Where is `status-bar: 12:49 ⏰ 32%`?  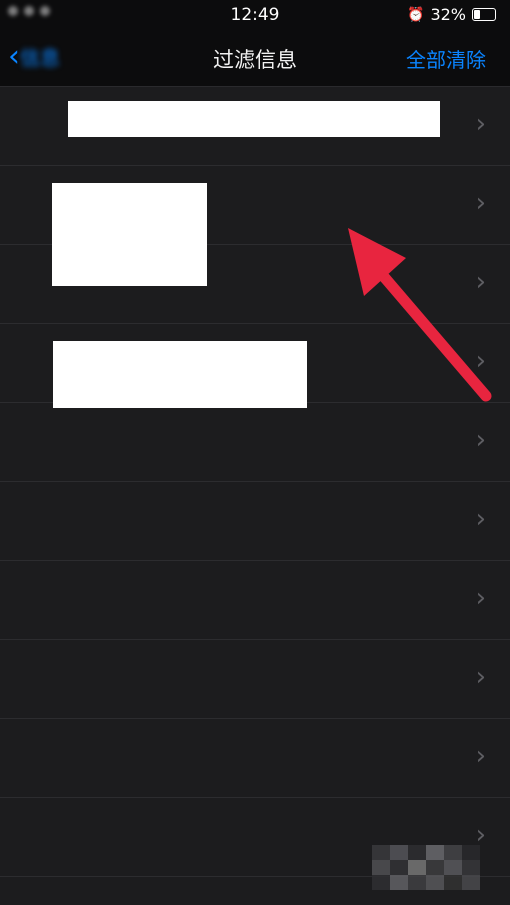
status-bar: 12:49 ⏰ 32% is located at coordinates (255, 15).